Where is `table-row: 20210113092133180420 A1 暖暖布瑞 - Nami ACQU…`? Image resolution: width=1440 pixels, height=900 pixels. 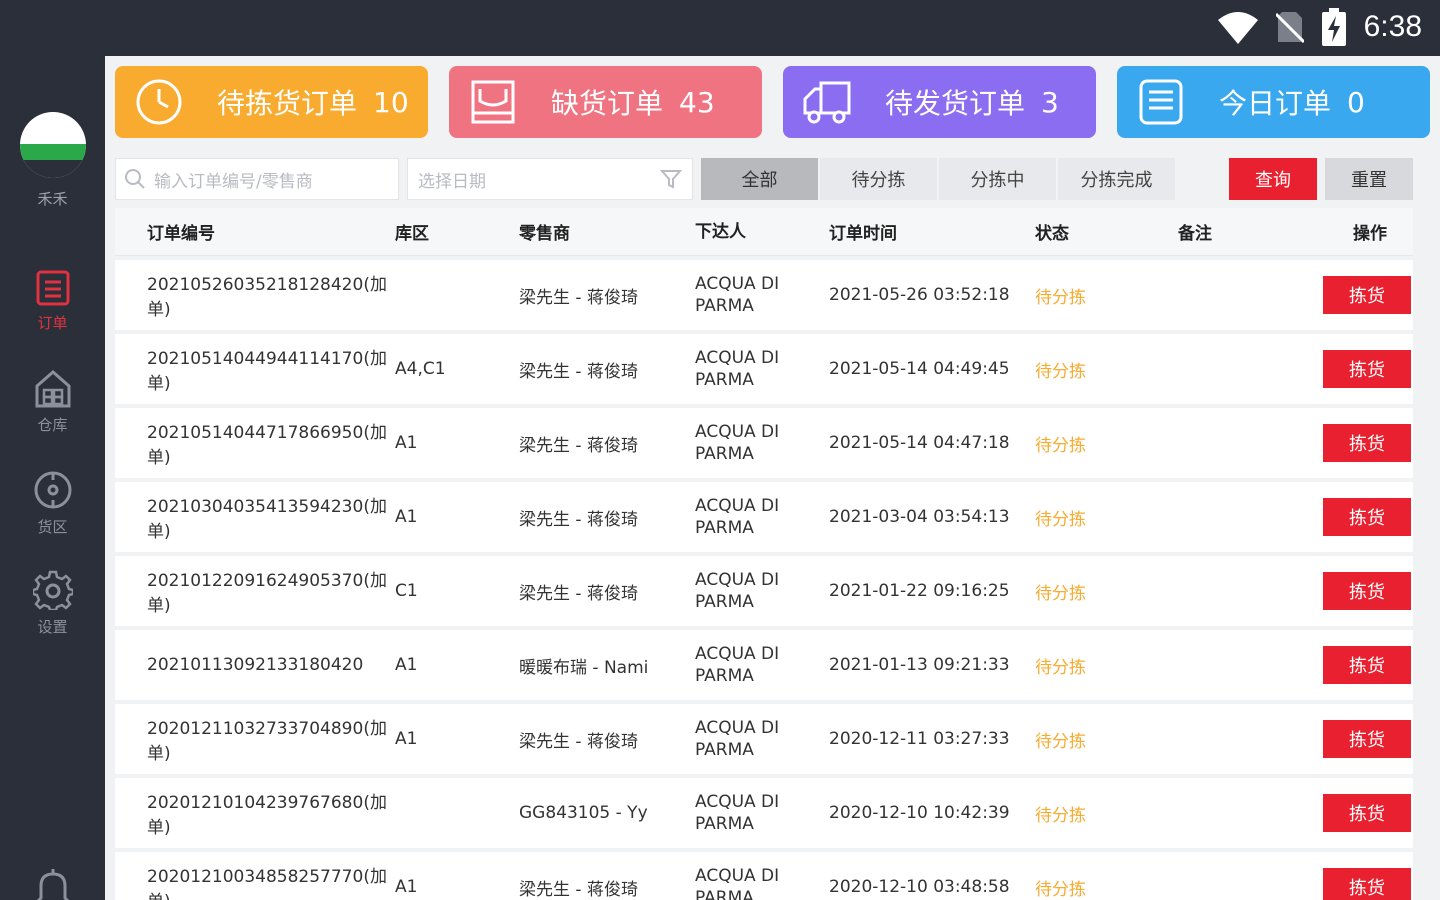 table-row: 20210113092133180420 A1 暖暖布瑞 - Nami ACQU… is located at coordinates (764, 665).